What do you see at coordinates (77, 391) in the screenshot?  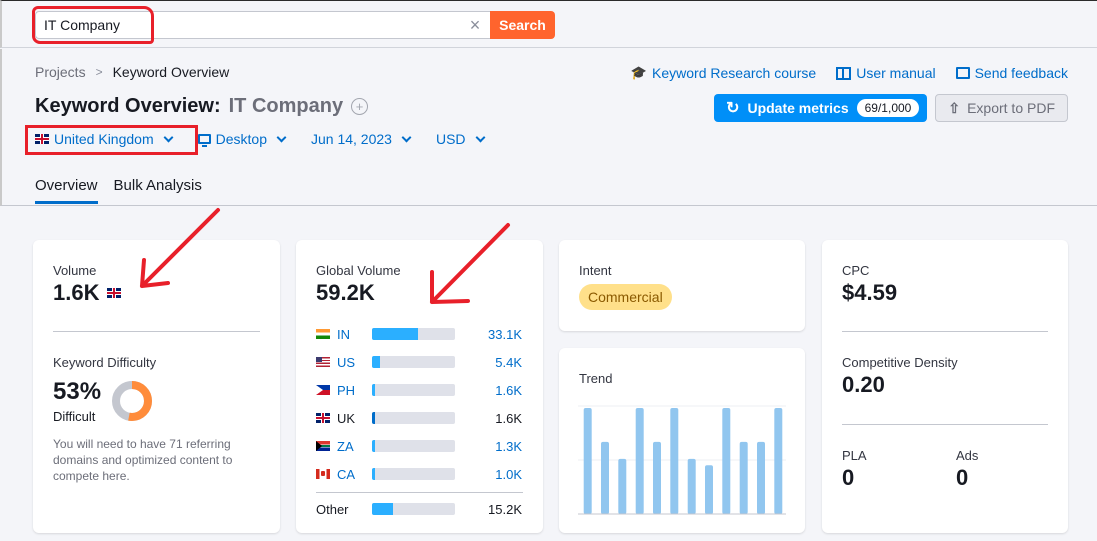 I see `kd-value: 53%` at bounding box center [77, 391].